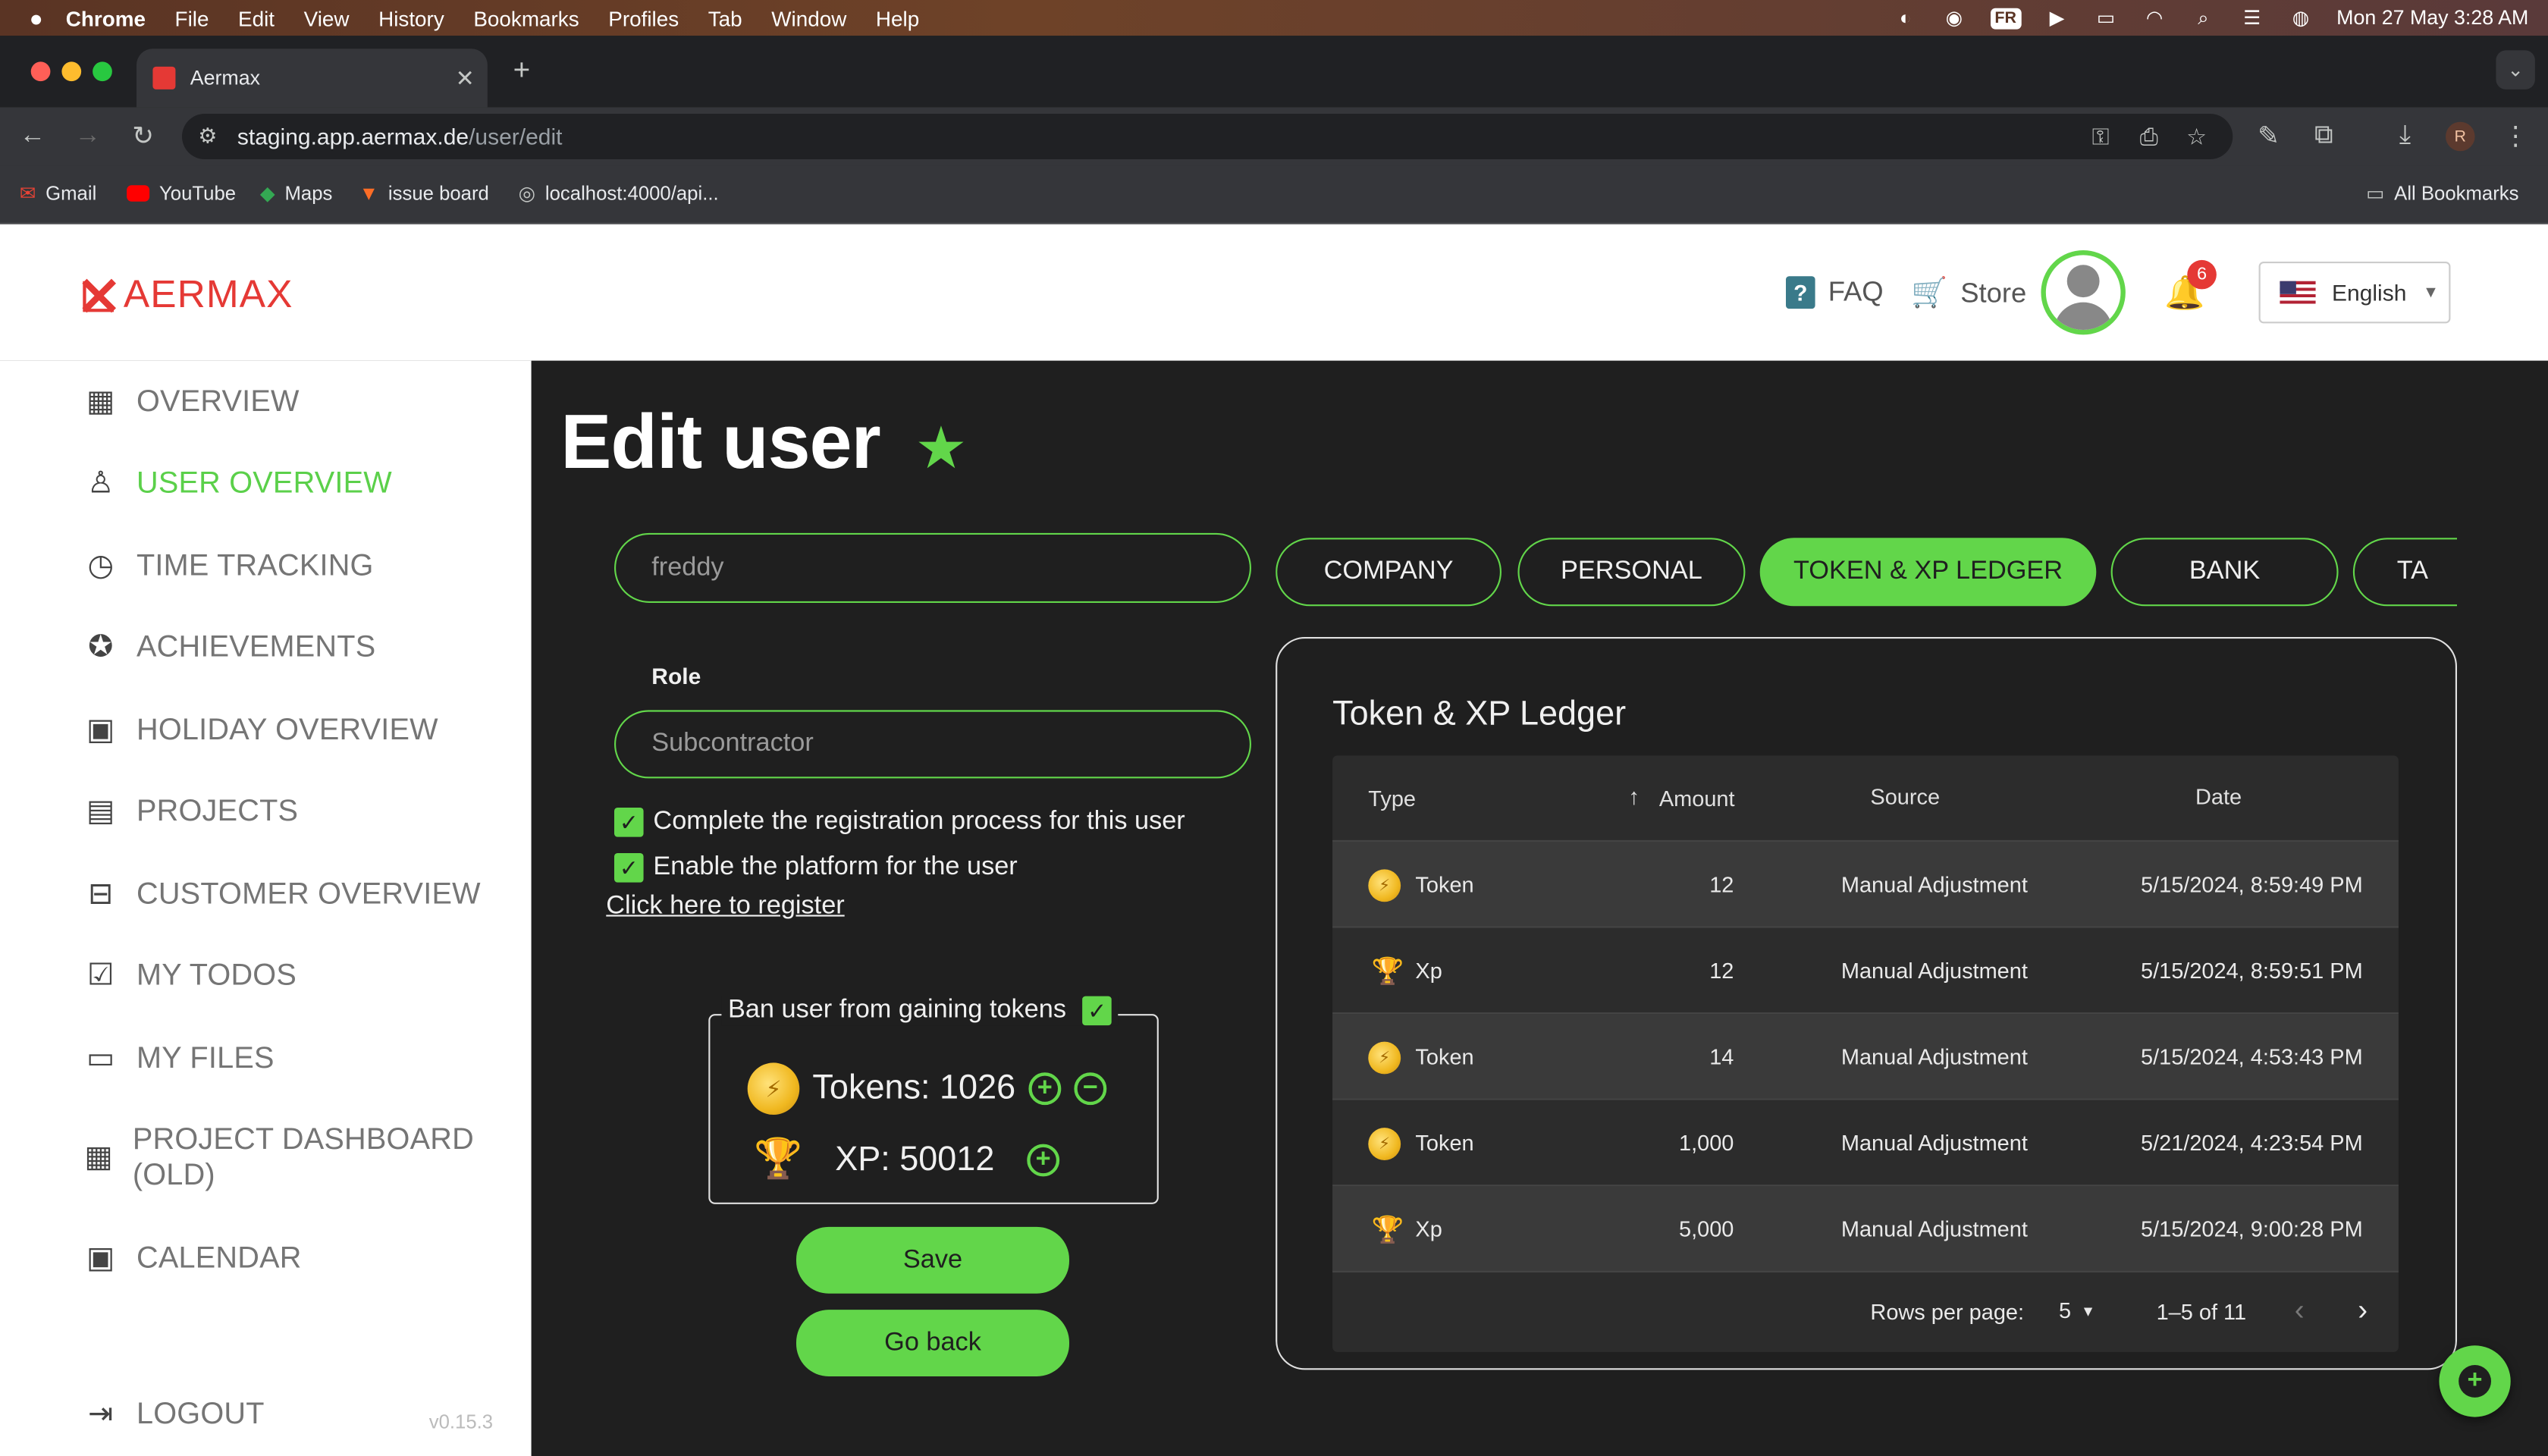  What do you see at coordinates (816, 868) in the screenshot?
I see `platform-checkbox-row: ✓ Enable the platform for the user` at bounding box center [816, 868].